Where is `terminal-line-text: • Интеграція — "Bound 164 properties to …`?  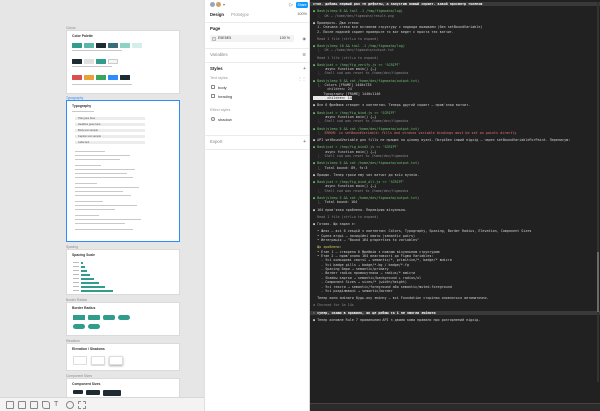 terminal-line-text: • Интеграція — "Bound 164 properties to … is located at coordinates (366, 239).